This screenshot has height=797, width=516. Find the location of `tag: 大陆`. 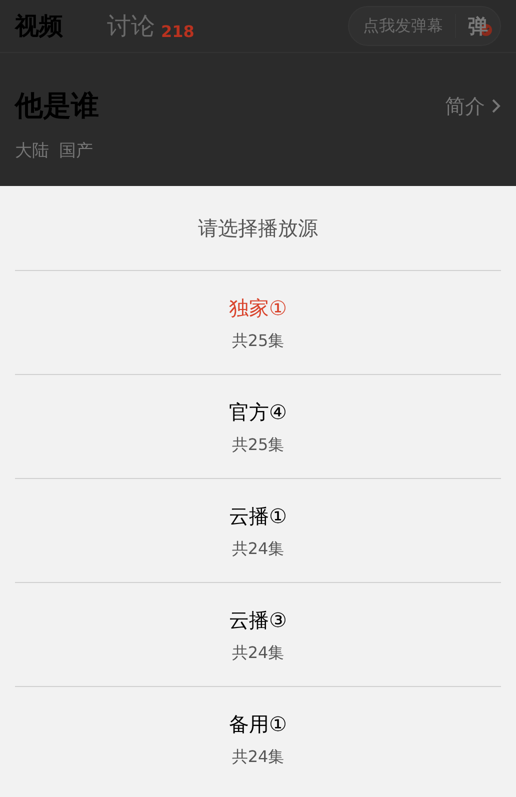

tag: 大陆 is located at coordinates (32, 151).